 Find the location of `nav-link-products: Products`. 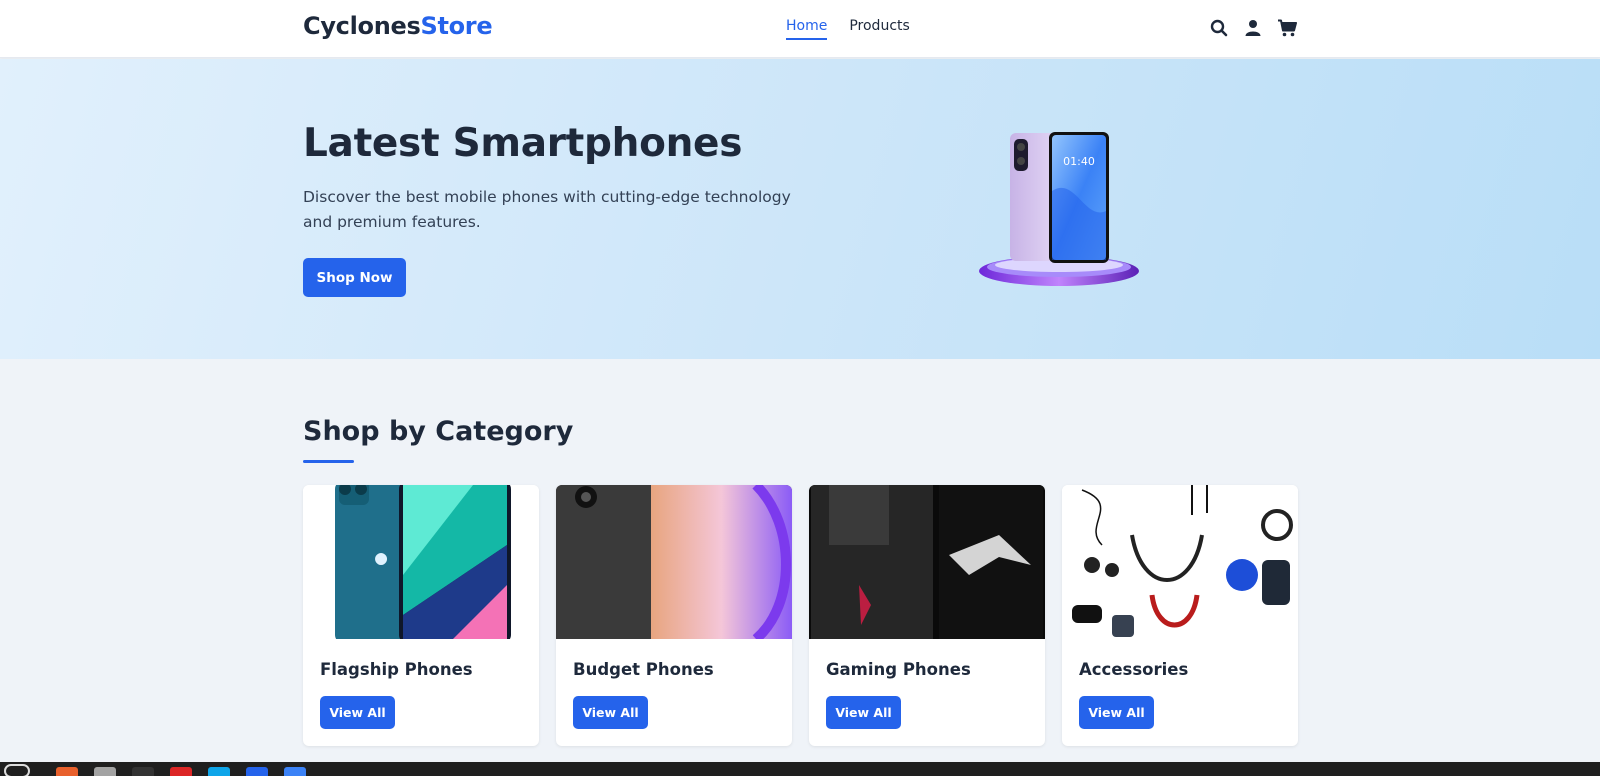

nav-link-products: Products is located at coordinates (879, 29).